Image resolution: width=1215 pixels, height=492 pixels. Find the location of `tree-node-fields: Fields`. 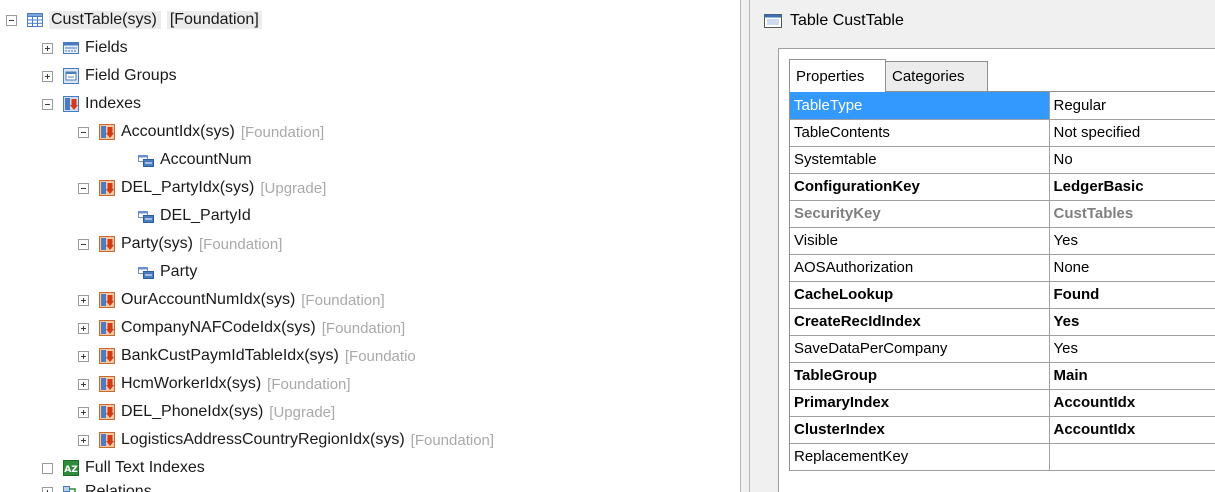

tree-node-fields: Fields is located at coordinates (85, 48).